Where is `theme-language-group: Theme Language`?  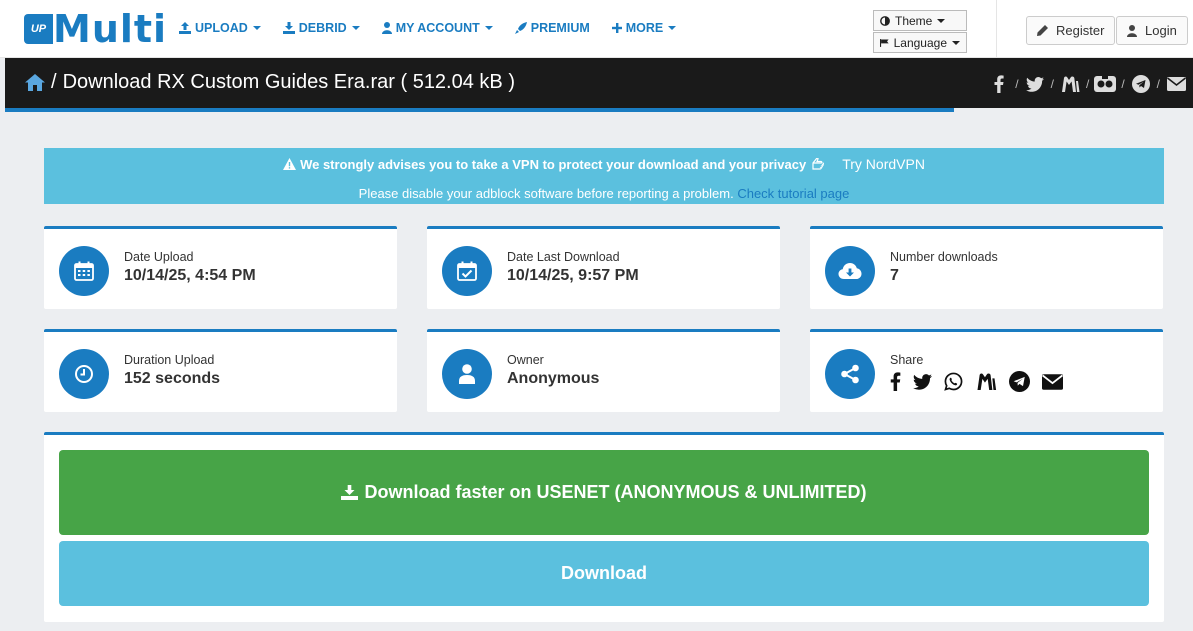
theme-language-group: Theme Language is located at coordinates (920, 31).